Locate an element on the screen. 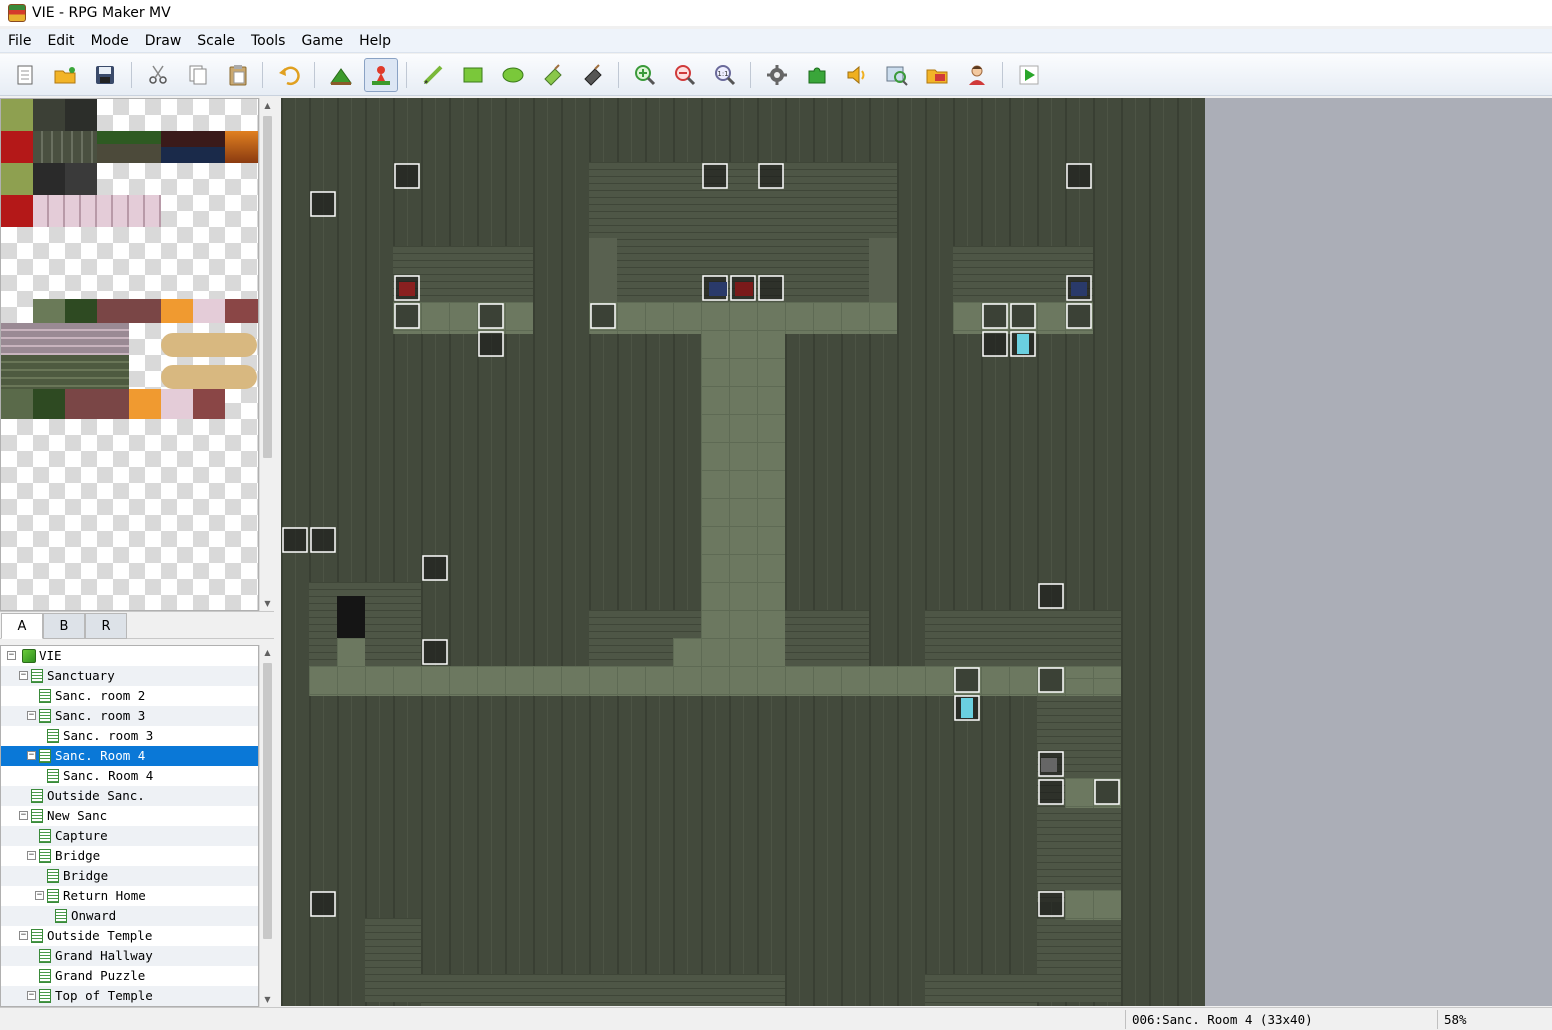 The width and height of the screenshot is (1552, 1030). map-tree-item: − Outside Temple is located at coordinates (129, 936).